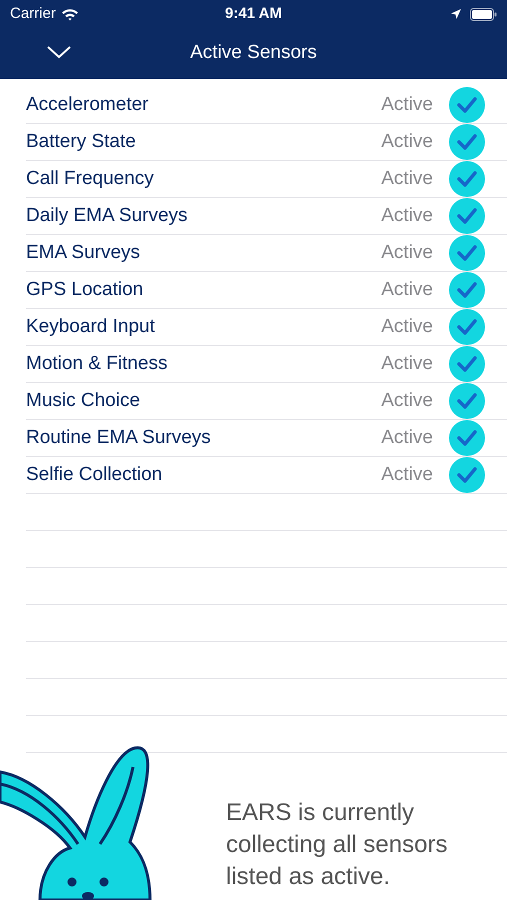 This screenshot has height=900, width=507. What do you see at coordinates (266, 179) in the screenshot?
I see `sensor-row: Call Frequency Active` at bounding box center [266, 179].